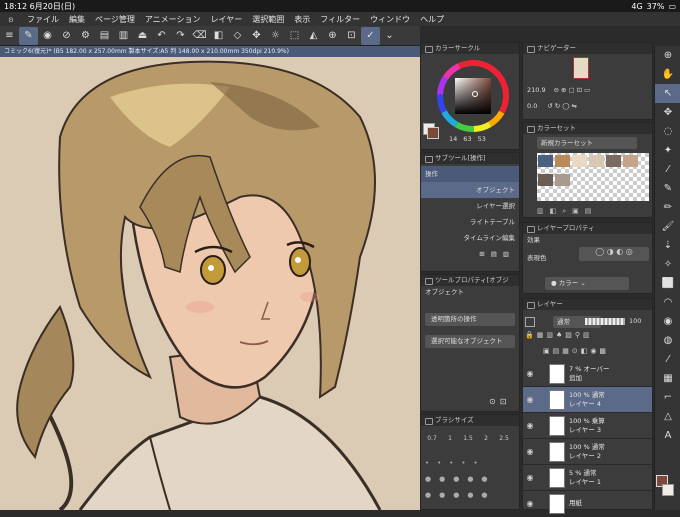 The width and height of the screenshot is (680, 517). What do you see at coordinates (77, 19) in the screenshot?
I see `menu-edit: 編集` at bounding box center [77, 19].